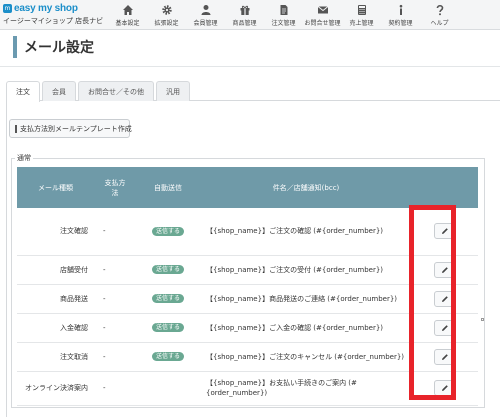 This screenshot has height=417, width=500. What do you see at coordinates (24, 158) in the screenshot?
I see `fieldset-legend: 通常` at bounding box center [24, 158].